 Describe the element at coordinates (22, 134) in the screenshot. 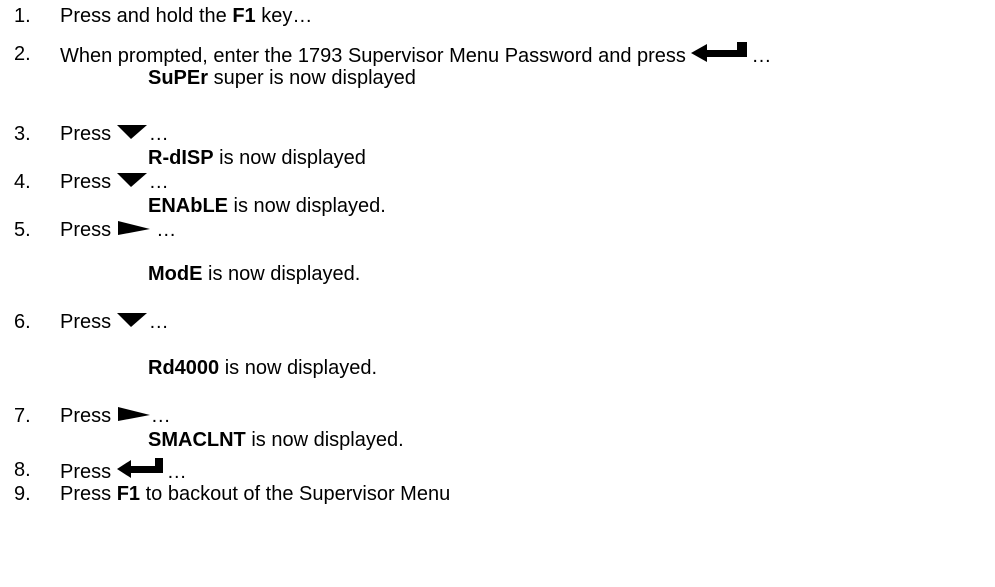

I see `step-number: 3.` at that location.